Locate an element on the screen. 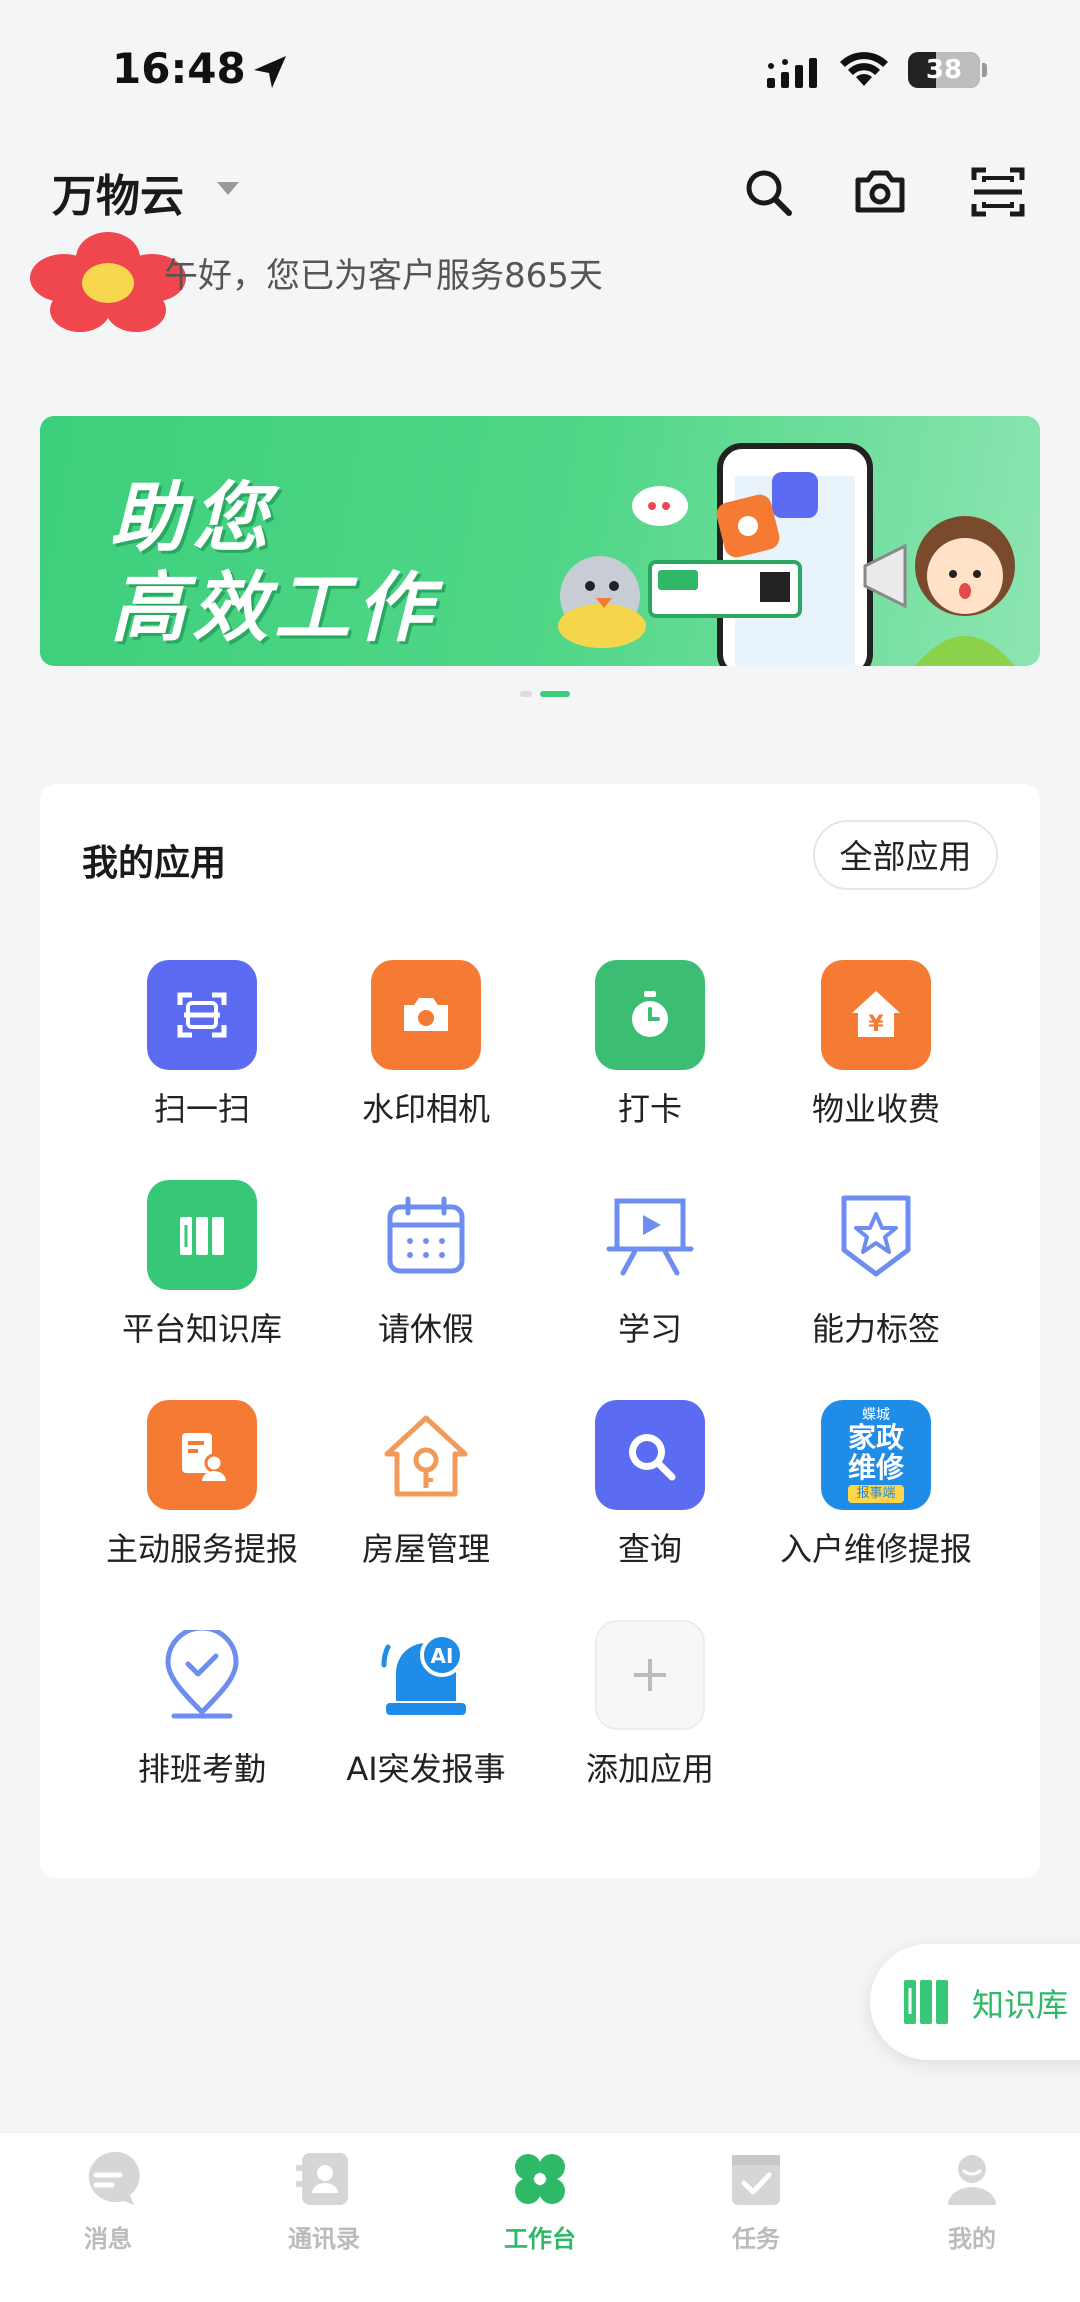 This screenshot has height=2302, width=1080. app-clock-in: 打卡 is located at coordinates (650, 1045).